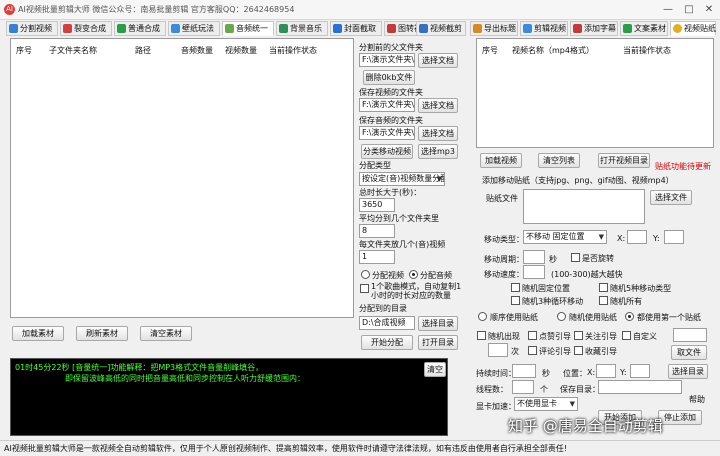 The image size is (720, 456). What do you see at coordinates (656, 238) in the screenshot?
I see `y-label: Y:` at bounding box center [656, 238].